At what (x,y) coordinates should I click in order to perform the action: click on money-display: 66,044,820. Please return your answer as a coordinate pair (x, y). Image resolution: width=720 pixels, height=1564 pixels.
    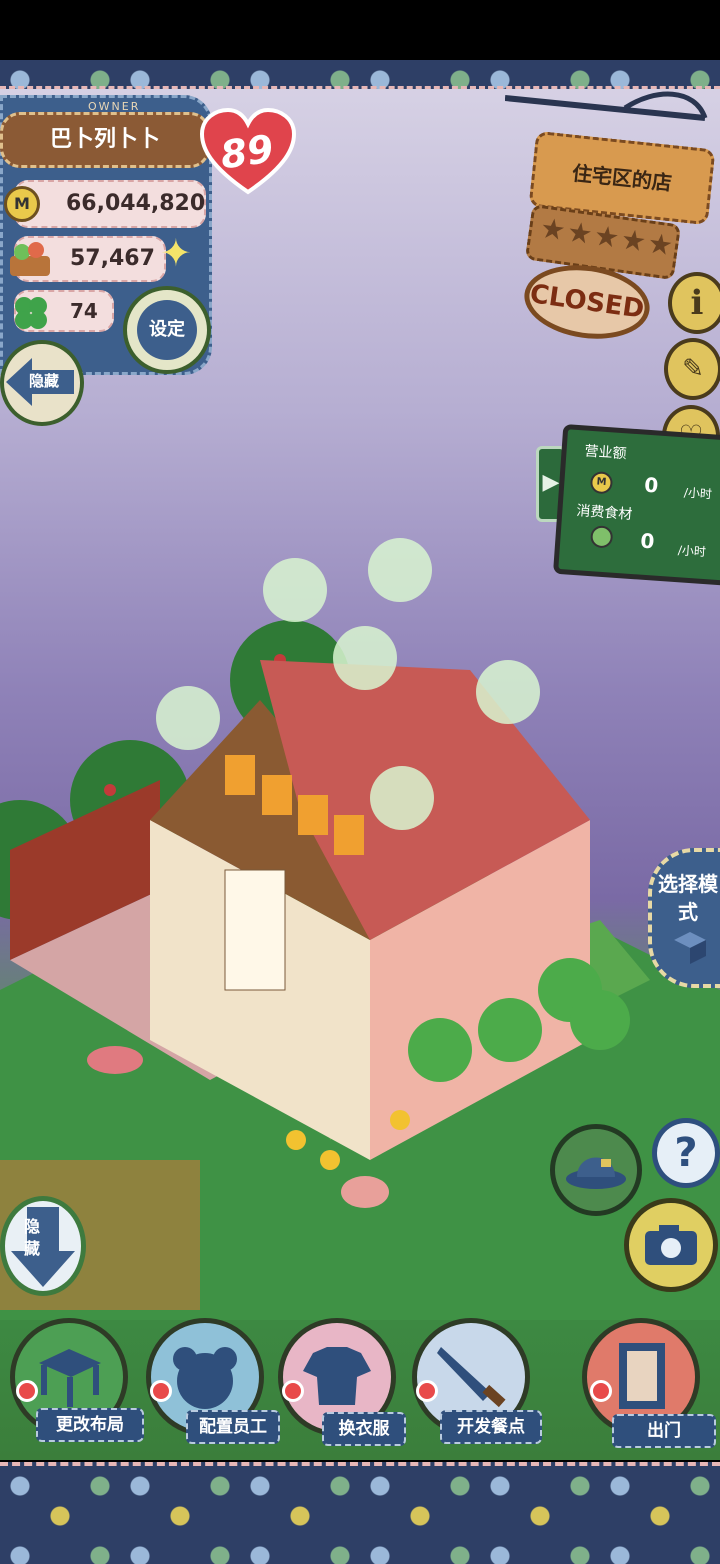
    Looking at the image, I should click on (110, 204).